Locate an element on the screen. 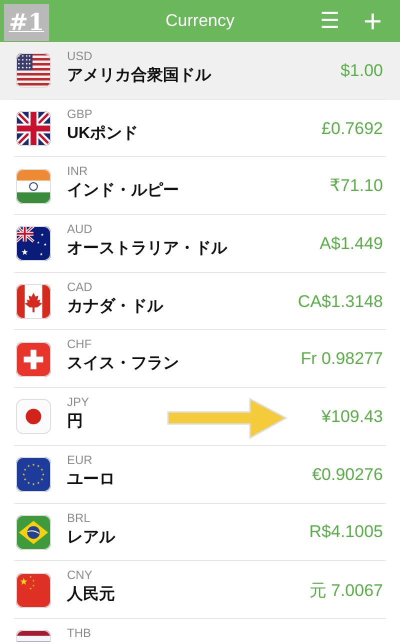 This screenshot has height=642, width=400. currency-value: $1.00 is located at coordinates (361, 70).